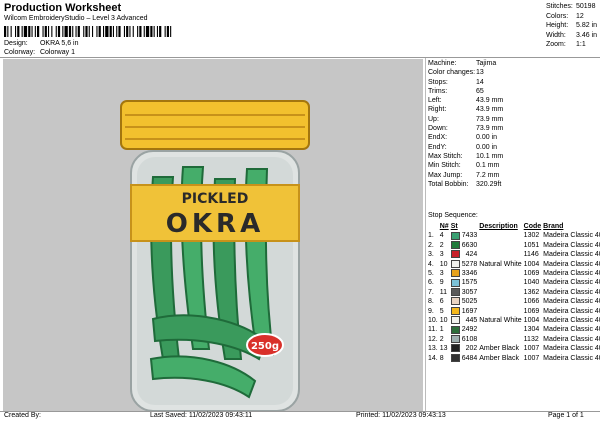 The height and width of the screenshot is (424, 600). Describe the element at coordinates (443, 292) in the screenshot. I see `needle-number: 11` at that location.